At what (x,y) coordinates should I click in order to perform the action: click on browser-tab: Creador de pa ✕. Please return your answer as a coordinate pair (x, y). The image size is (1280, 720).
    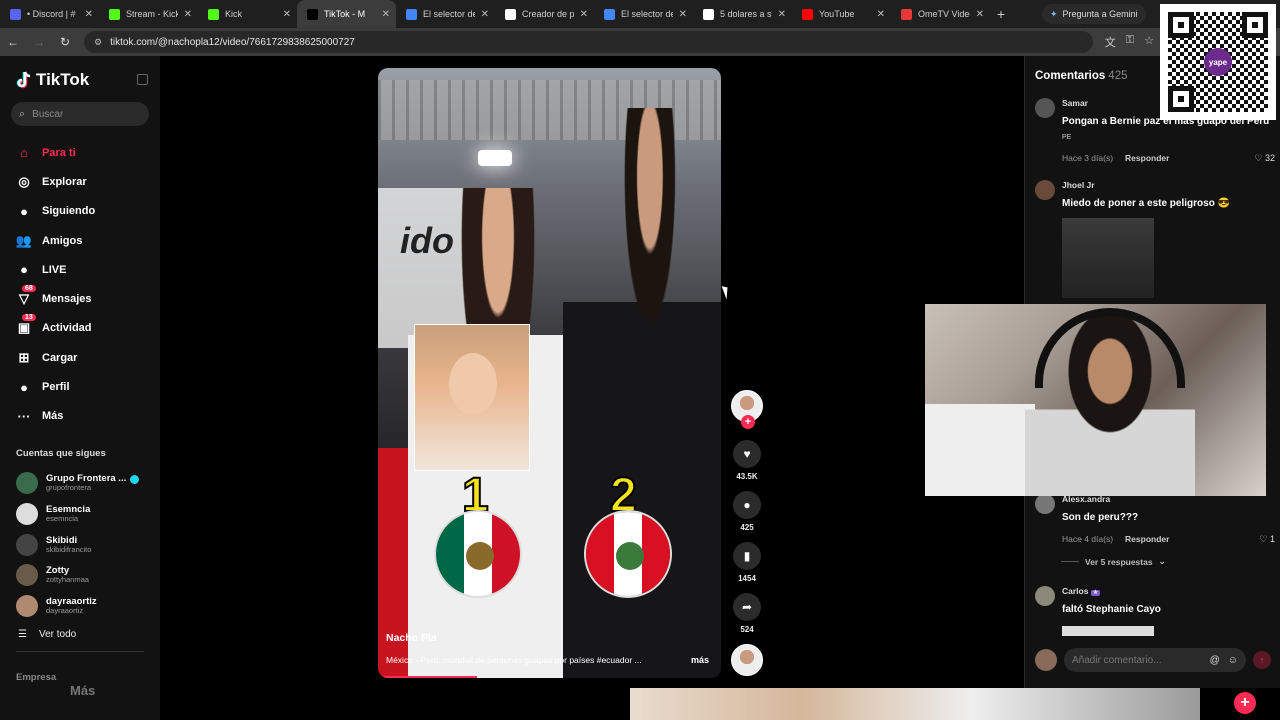
    Looking at the image, I should click on (544, 14).